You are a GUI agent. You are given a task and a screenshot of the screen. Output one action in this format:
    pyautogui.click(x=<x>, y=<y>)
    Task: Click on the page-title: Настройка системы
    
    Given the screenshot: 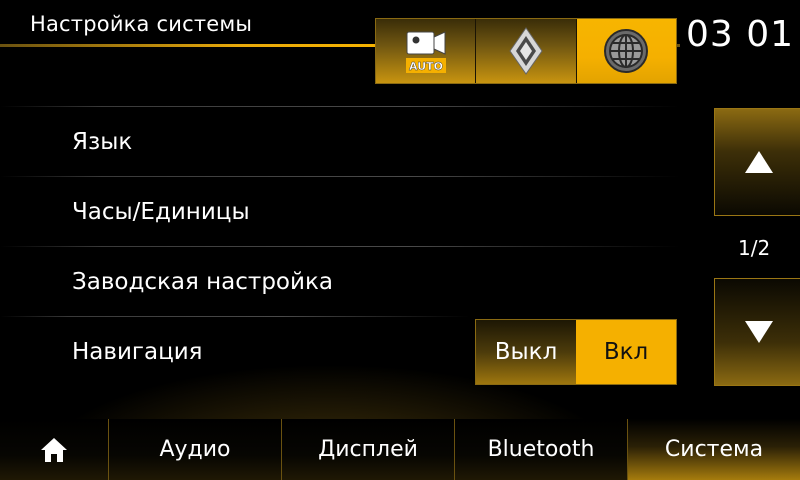 What is the action you would take?
    pyautogui.click(x=141, y=24)
    